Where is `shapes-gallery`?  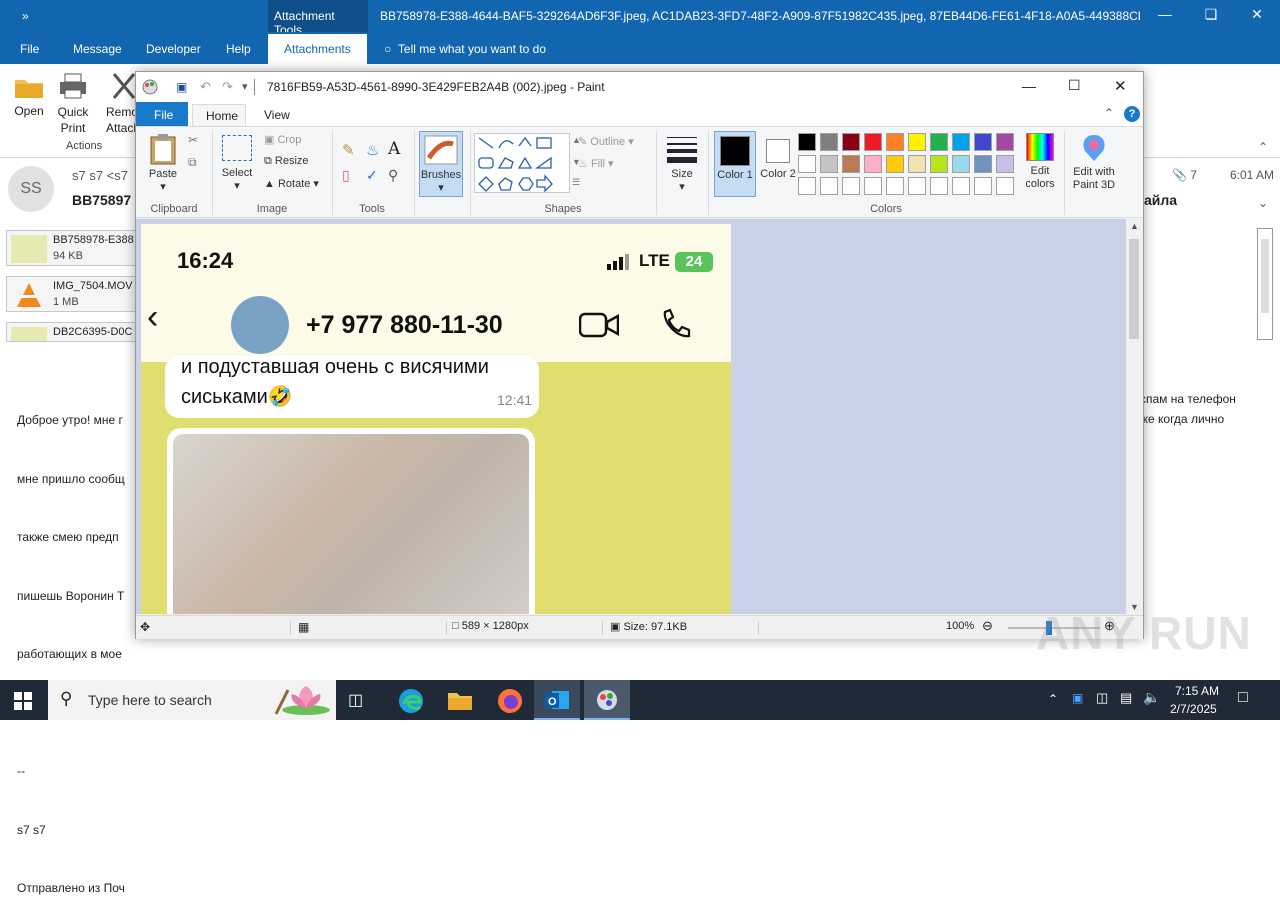
shapes-gallery is located at coordinates (522, 163).